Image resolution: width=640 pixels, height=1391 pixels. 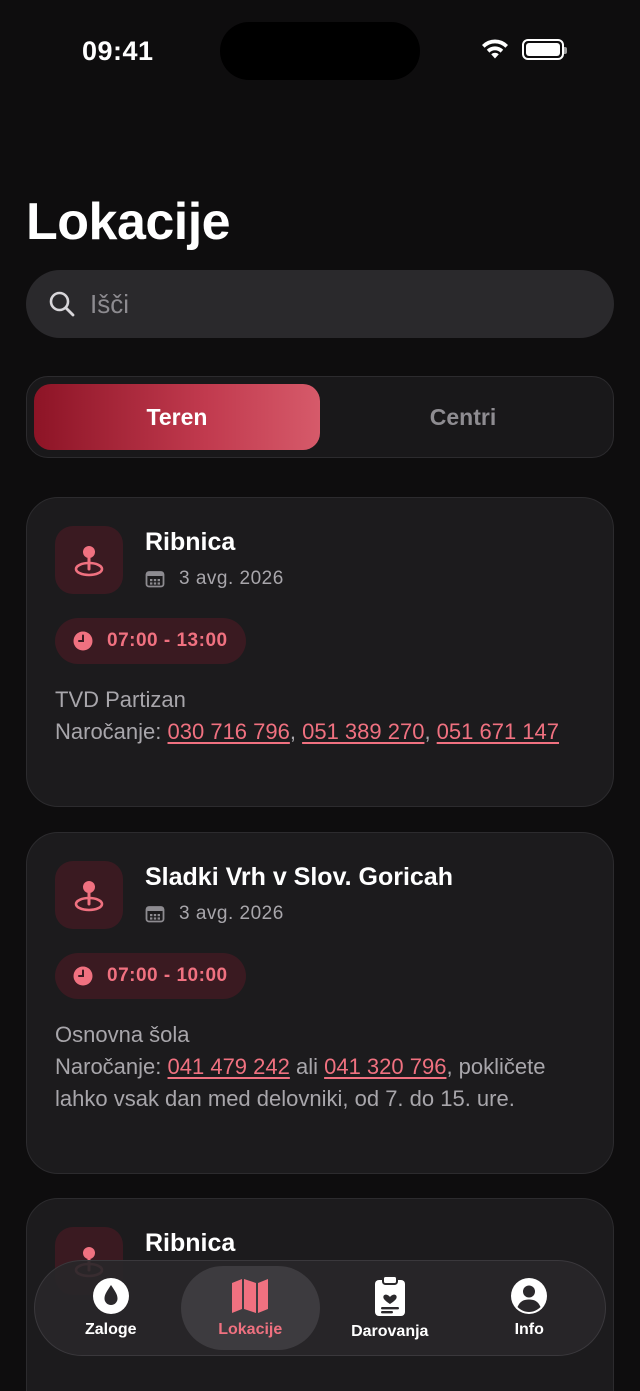 What do you see at coordinates (128, 222) in the screenshot?
I see `page-title: Lokacije` at bounding box center [128, 222].